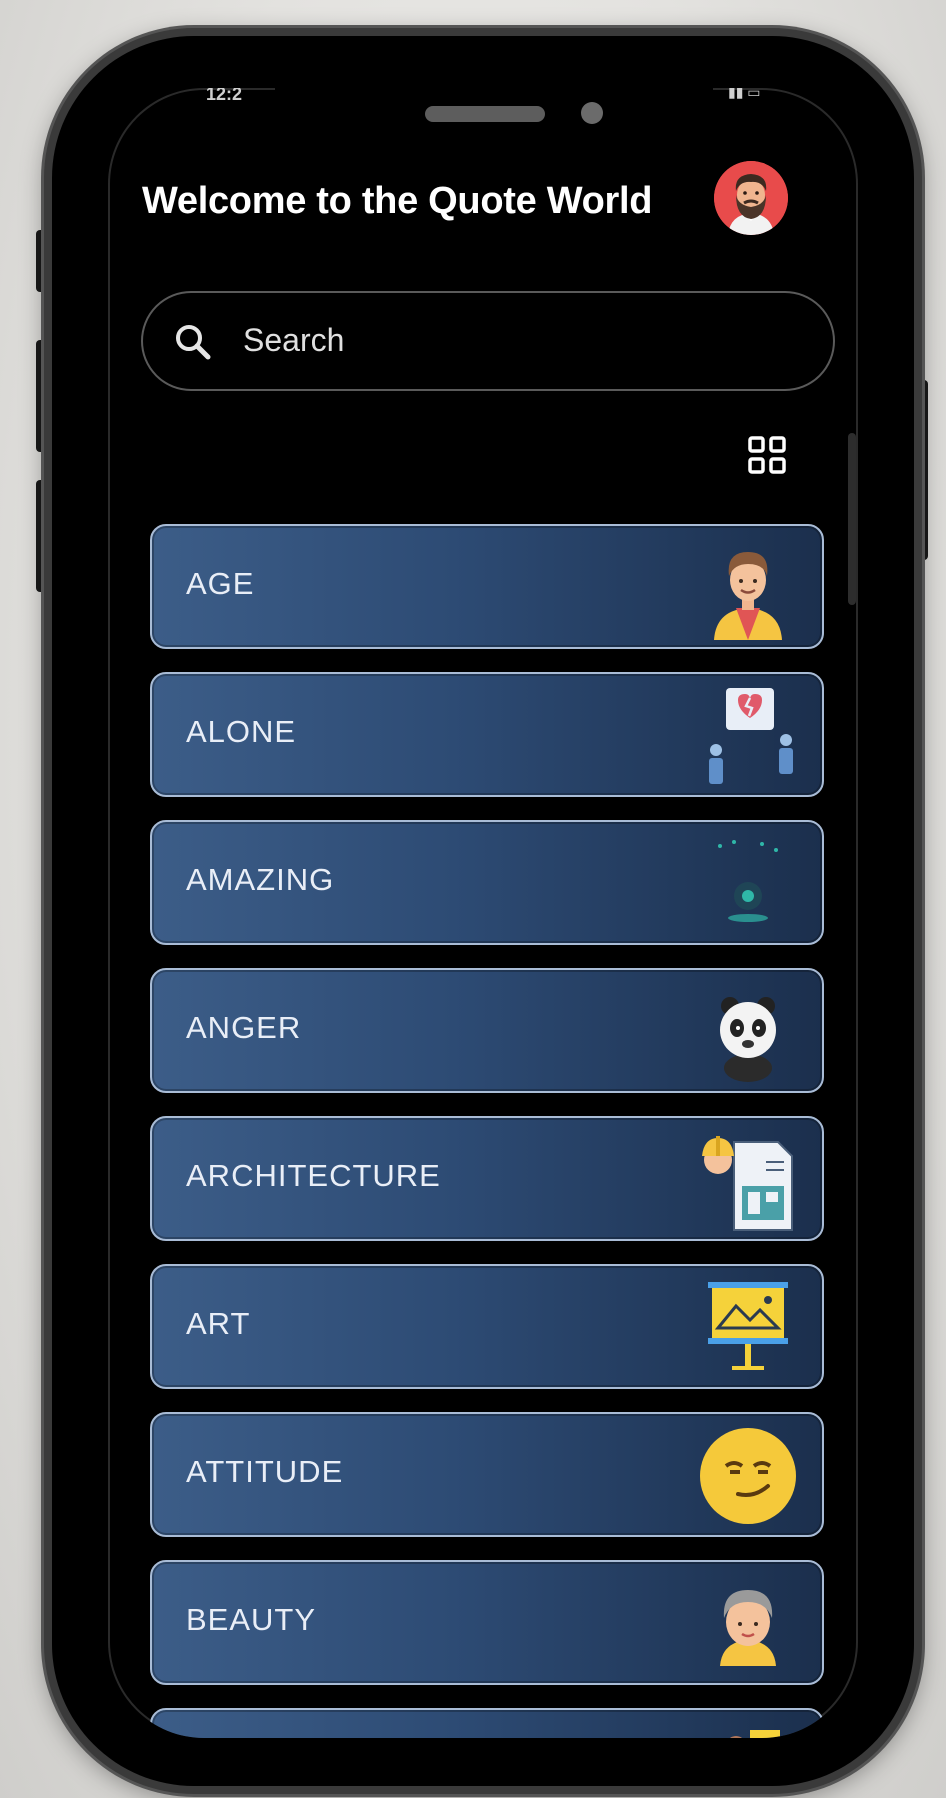 Image resolution: width=946 pixels, height=1798 pixels. Describe the element at coordinates (293, 340) in the screenshot. I see `search-input: Search` at that location.